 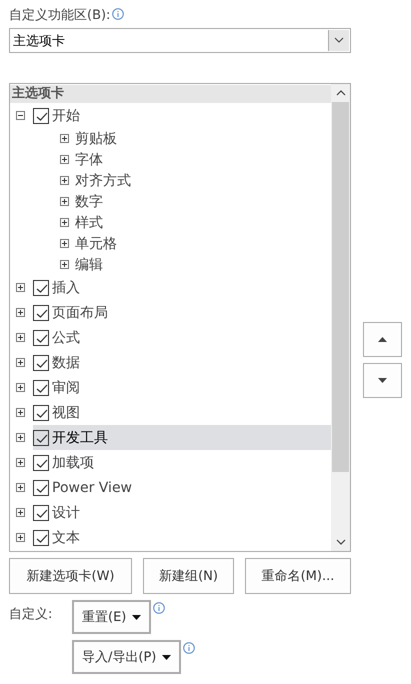 What do you see at coordinates (89, 223) in the screenshot?
I see `tree-item: 样式` at bounding box center [89, 223].